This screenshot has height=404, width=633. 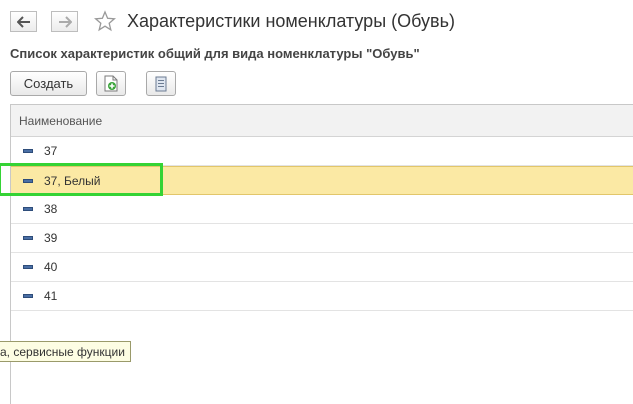 I want to click on page-title: Характеристики номенклатуры (Обувь), so click(x=291, y=21).